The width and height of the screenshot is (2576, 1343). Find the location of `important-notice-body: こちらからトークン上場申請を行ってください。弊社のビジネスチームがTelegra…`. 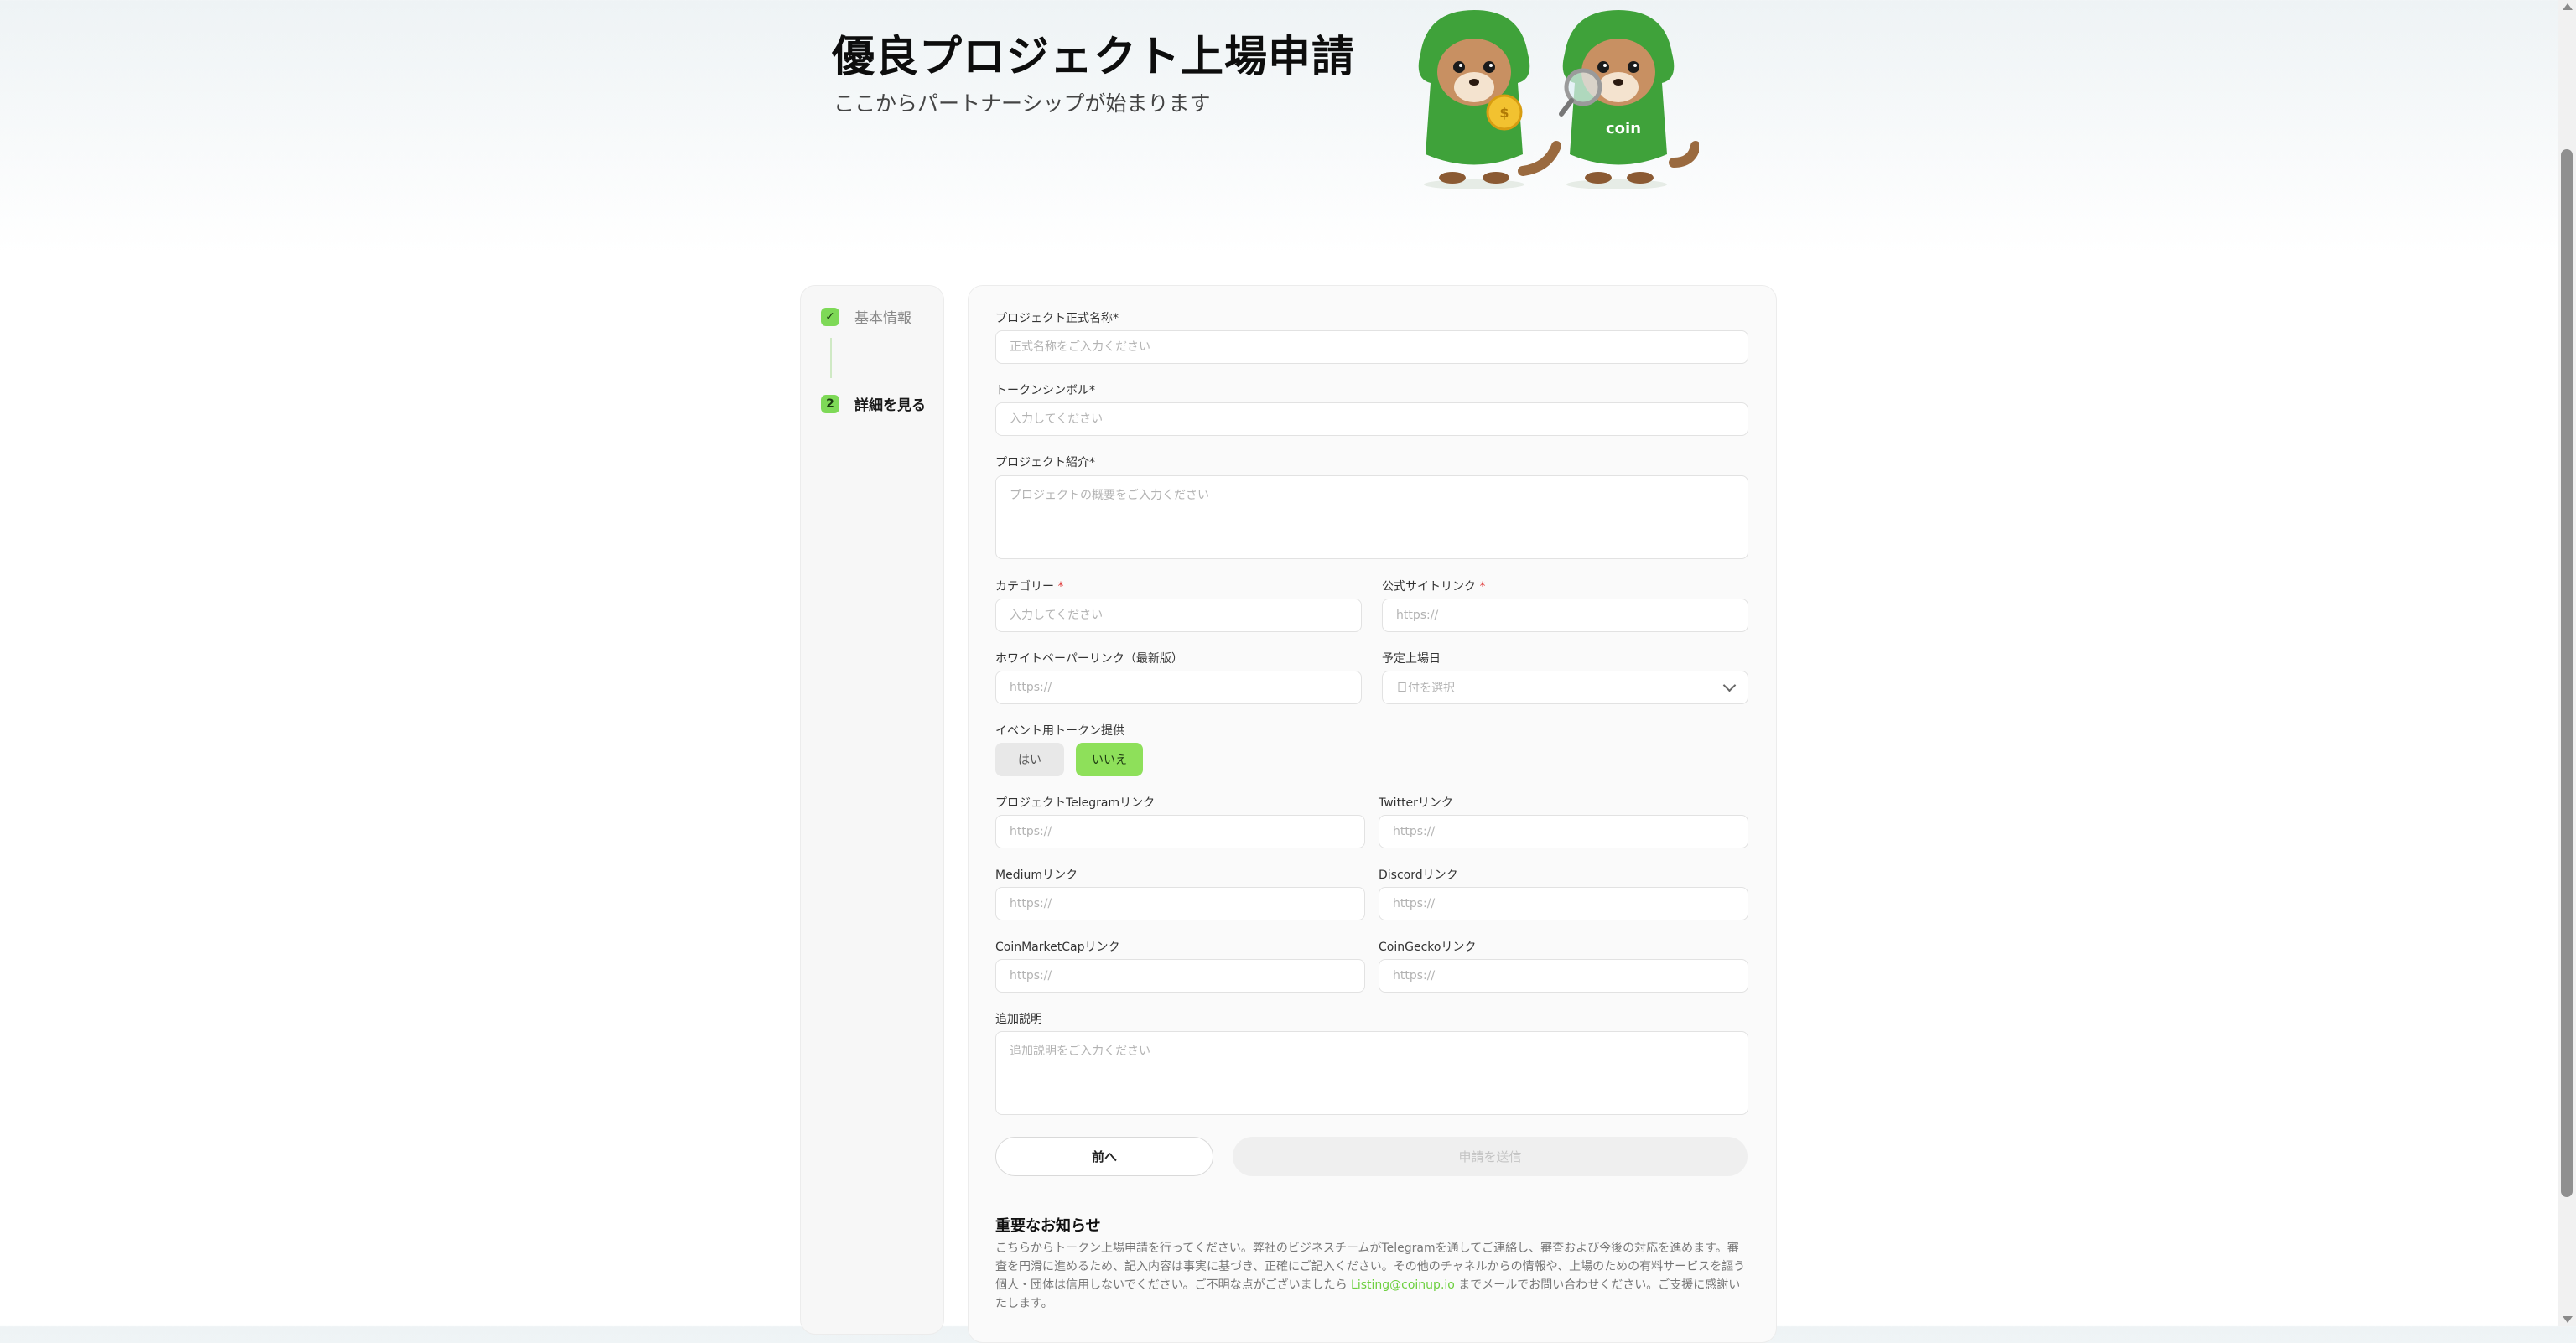

important-notice-body: こちらからトークン上場申請を行ってください。弊社のビジネスチームがTelegra… is located at coordinates (1370, 1276).